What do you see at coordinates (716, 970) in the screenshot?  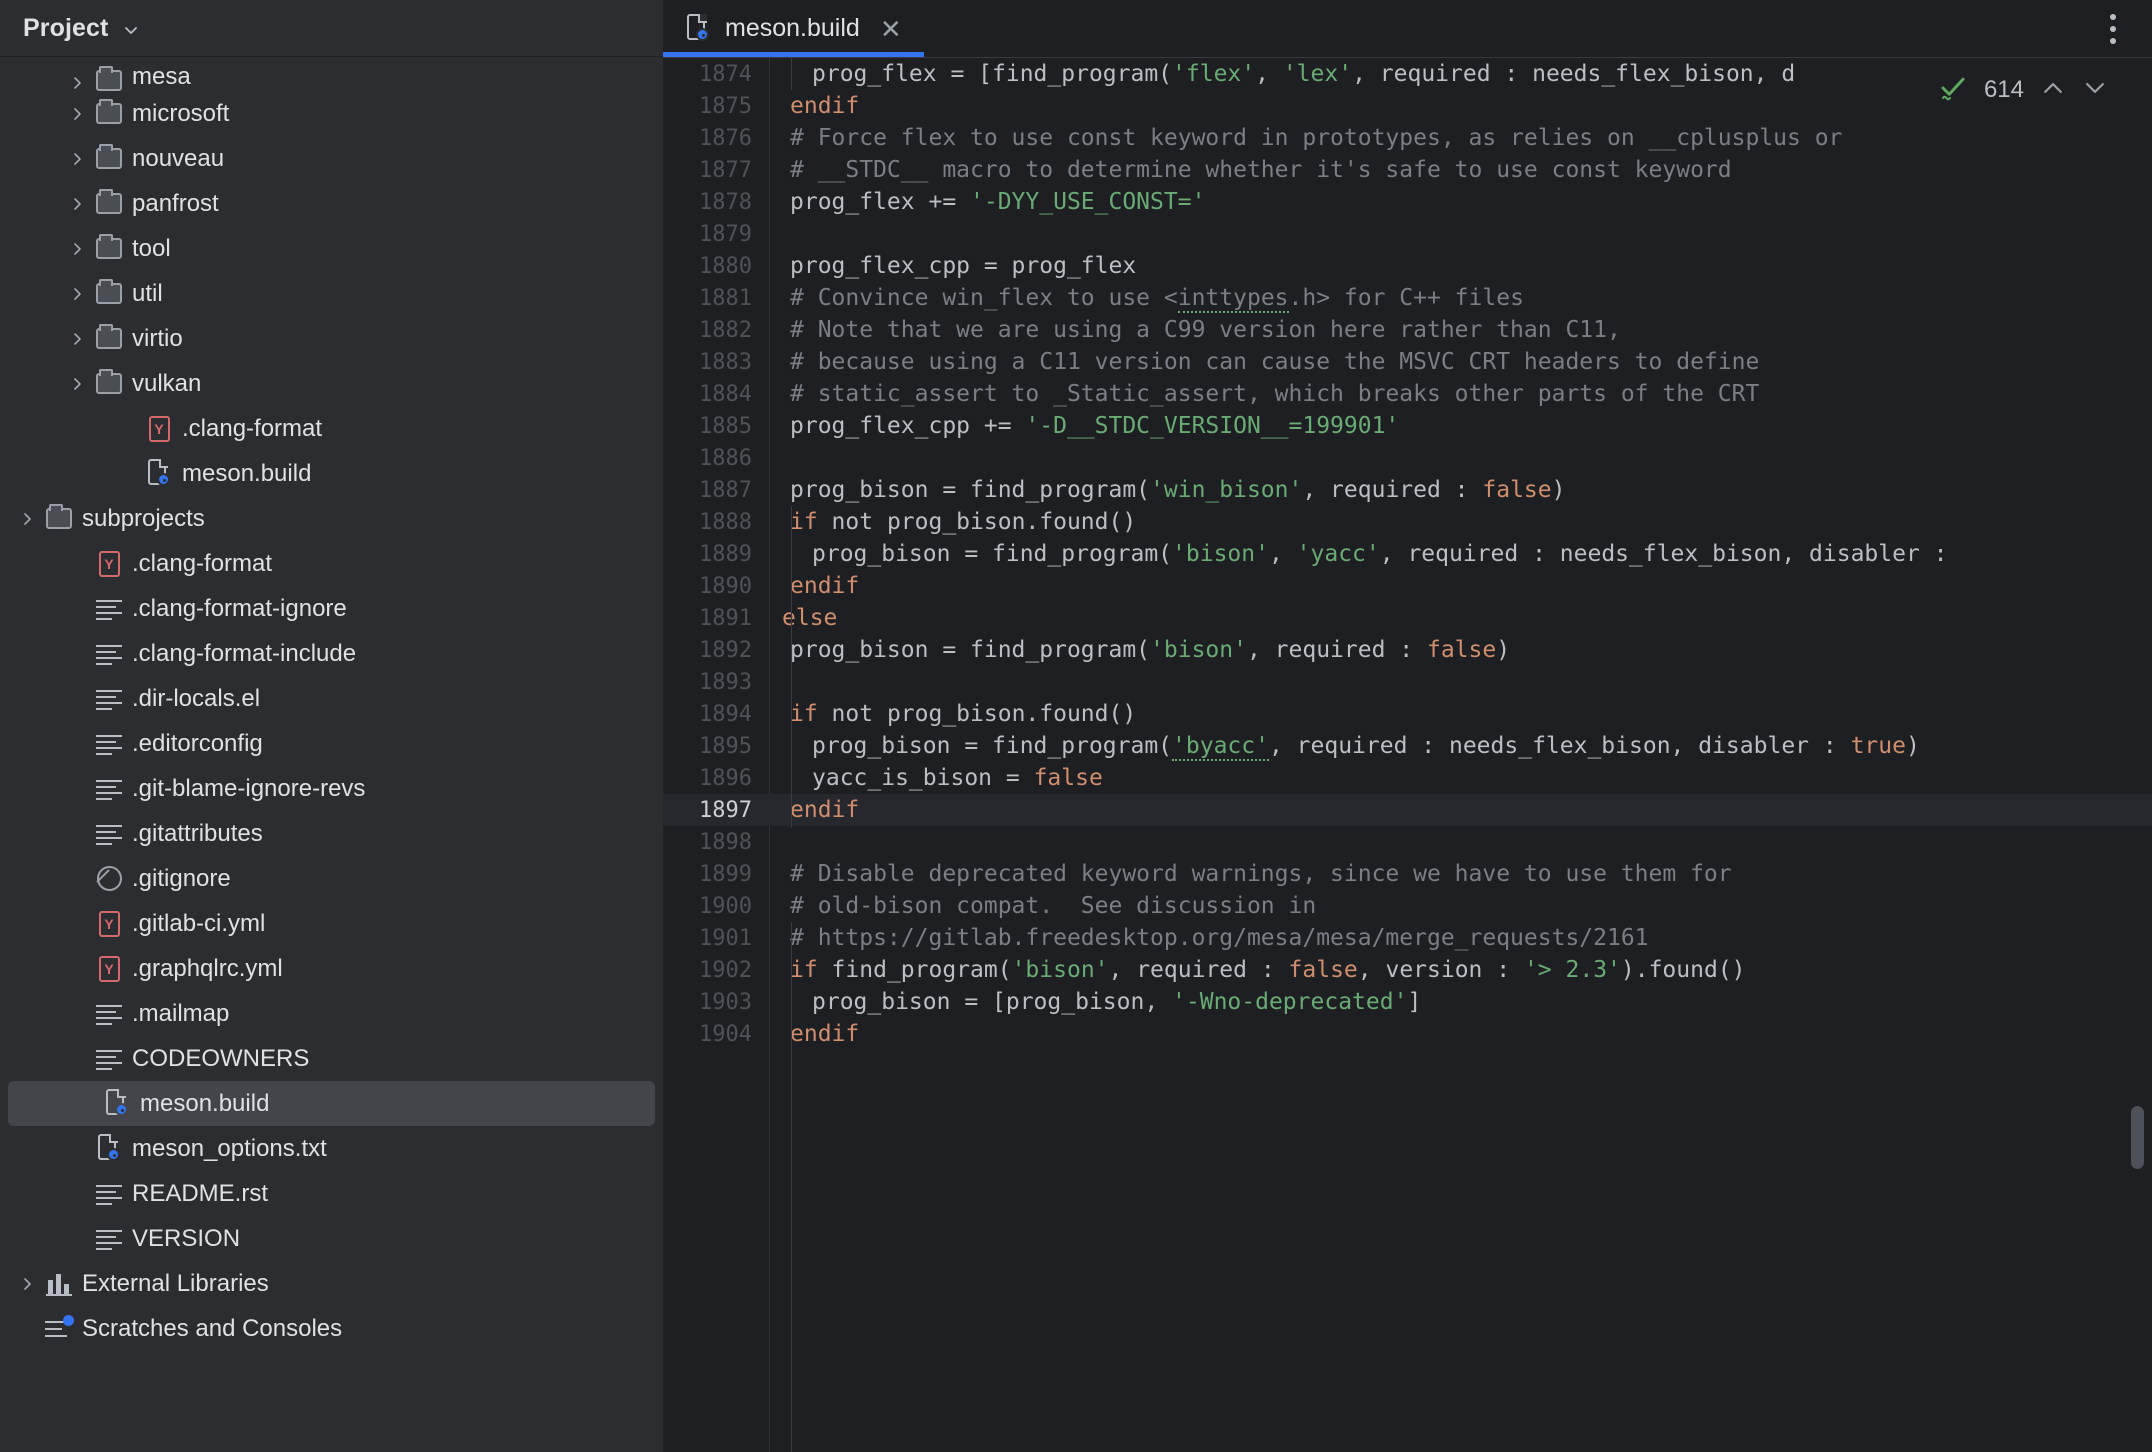 I see `line-number: 1902` at bounding box center [716, 970].